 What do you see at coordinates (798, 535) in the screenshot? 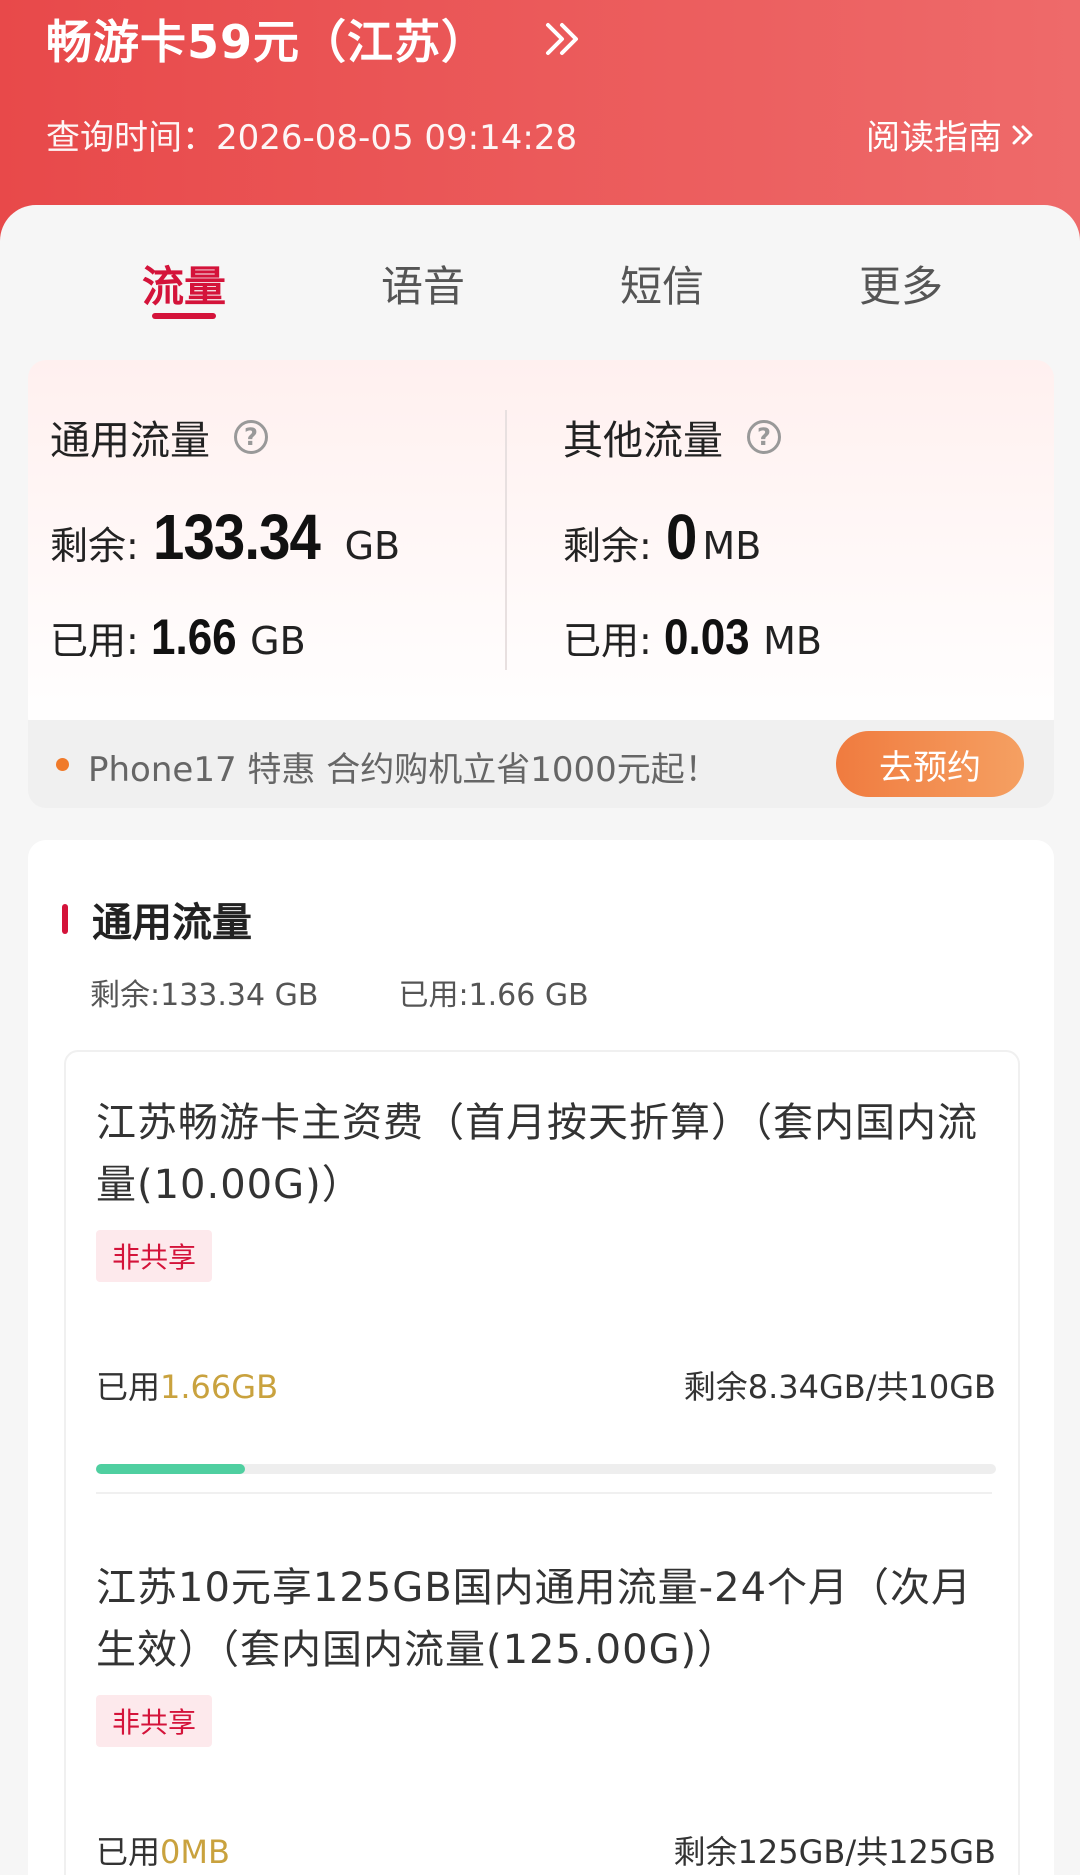
I see `other-data-summary: 其他流量 ? 剩余: 0 MB 已用: 0.03 MB` at bounding box center [798, 535].